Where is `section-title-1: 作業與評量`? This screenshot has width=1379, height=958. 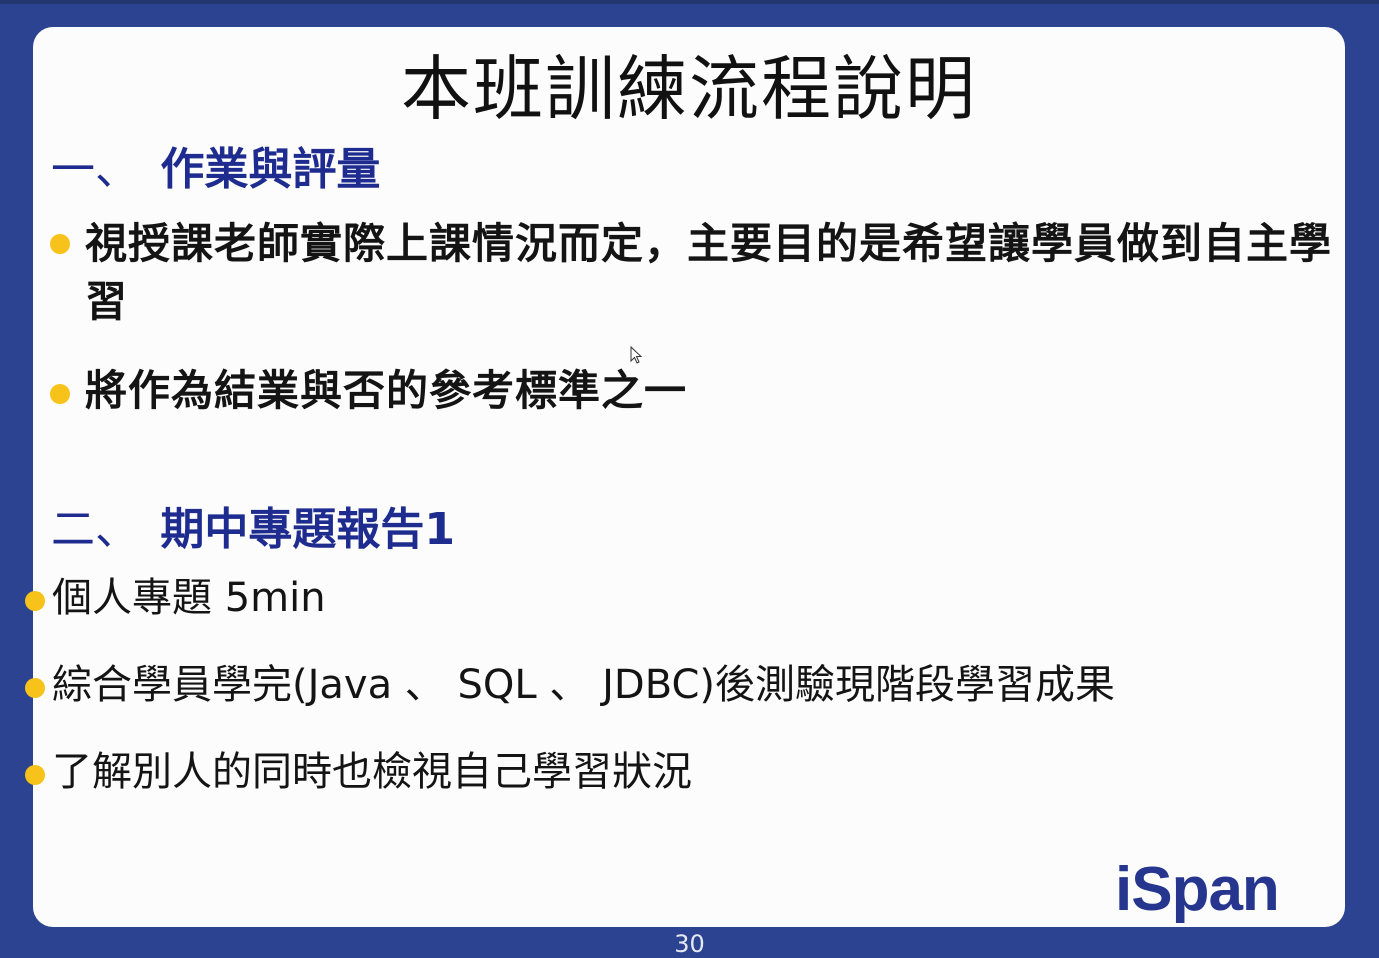
section-title-1: 作業與評量 is located at coordinates (270, 169).